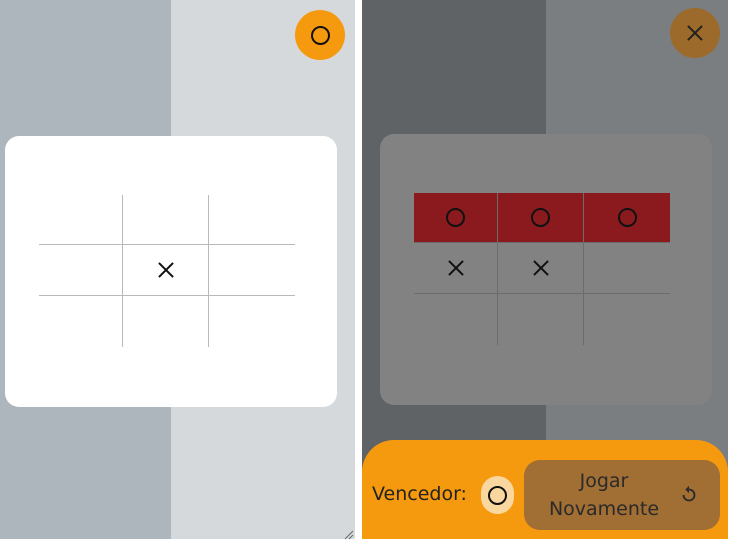  I want to click on result-sheet: Vencedor: Jogar Novamente, so click(545, 489).